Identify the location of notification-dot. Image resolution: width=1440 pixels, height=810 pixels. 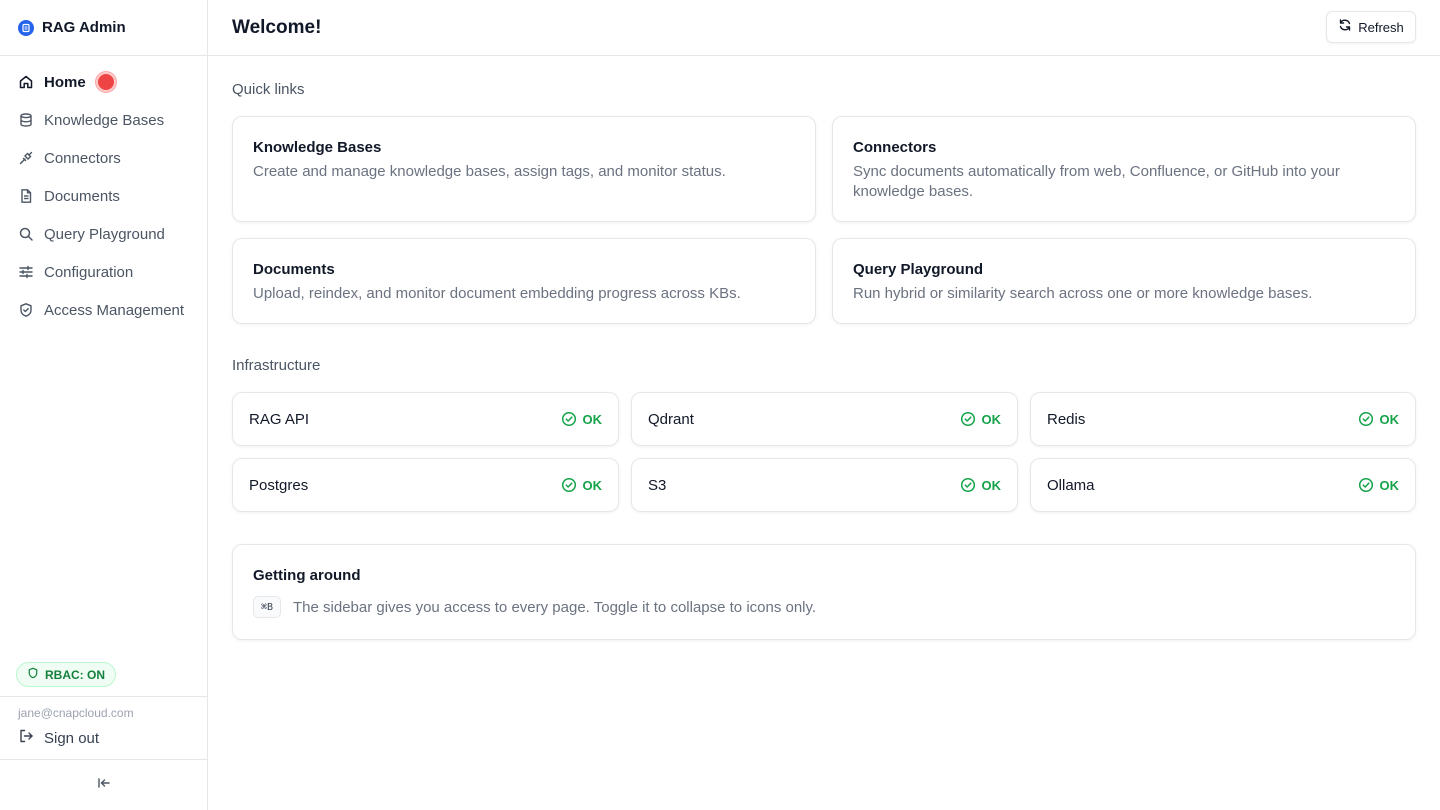
(105, 82).